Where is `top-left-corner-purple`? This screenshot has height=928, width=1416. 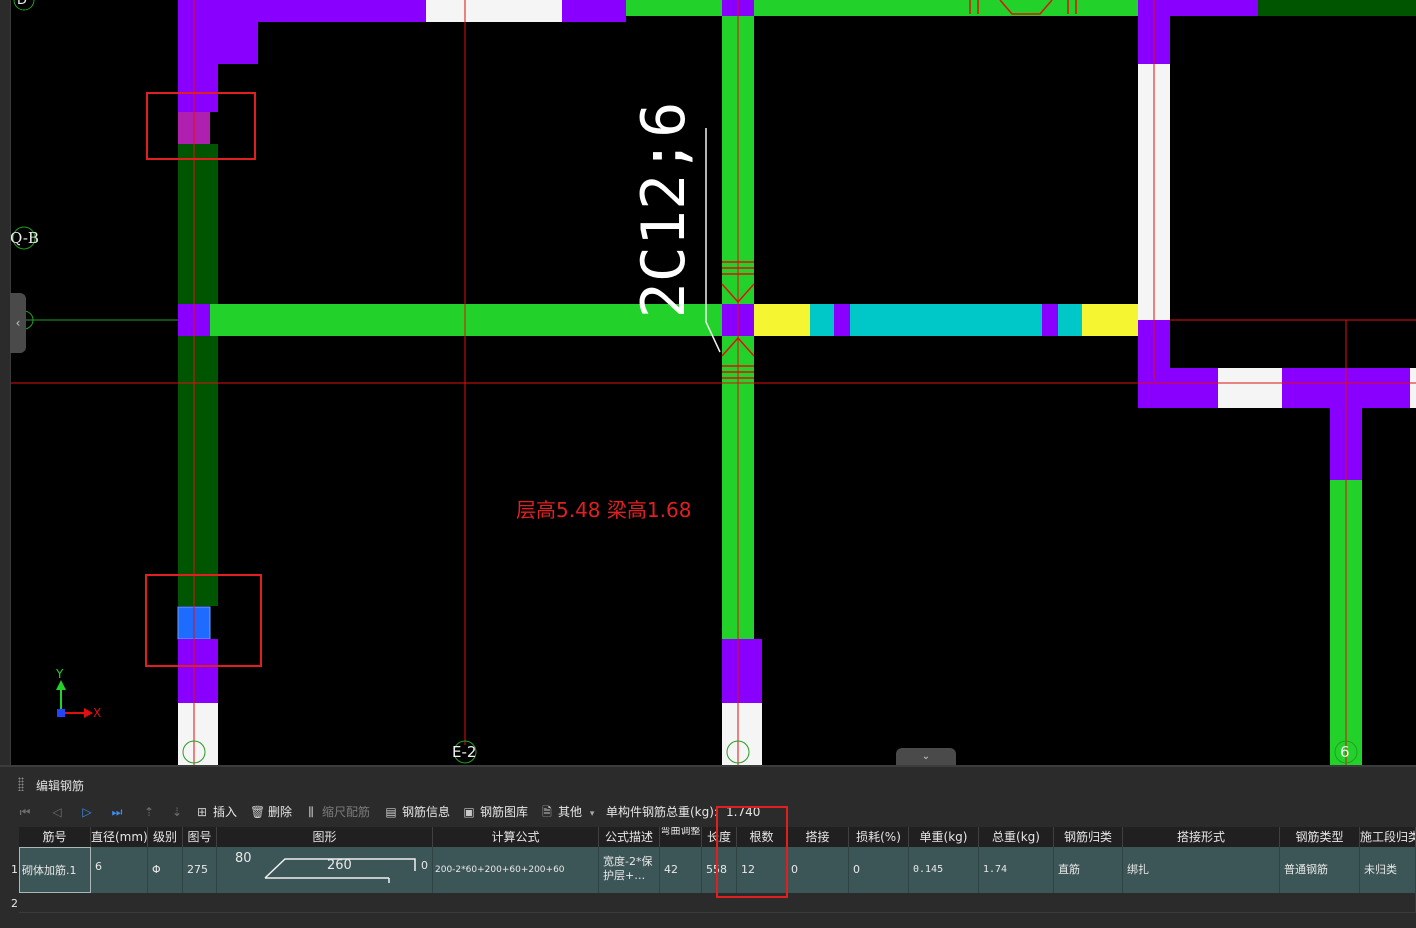 top-left-corner-purple is located at coordinates (238, 32).